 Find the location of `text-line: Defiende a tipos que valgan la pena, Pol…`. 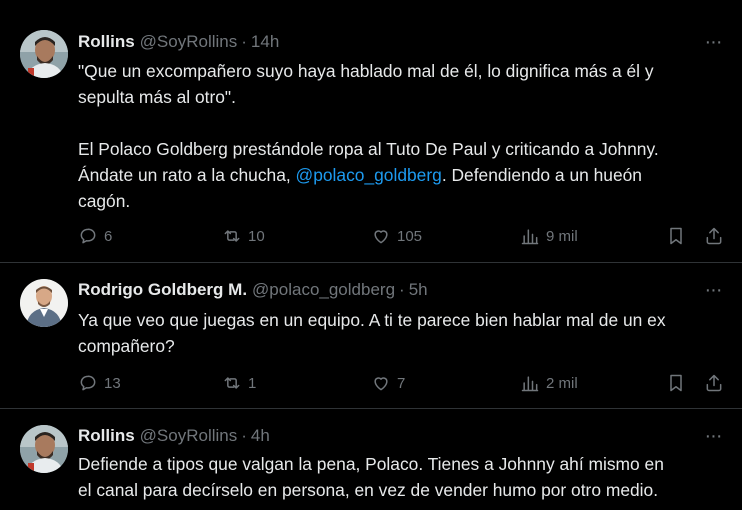

text-line: Defiende a tipos que valgan la pena, Pol… is located at coordinates (371, 464).